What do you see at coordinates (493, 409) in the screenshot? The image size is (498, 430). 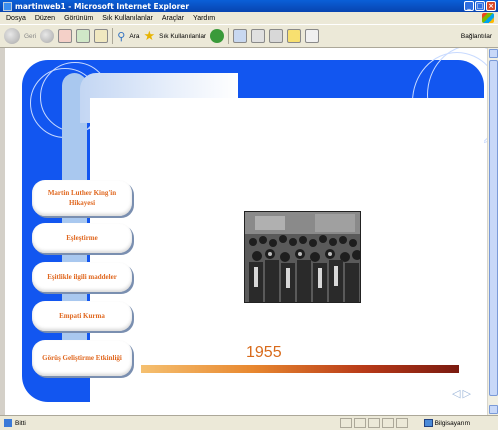 I see `scroll-down-arrow-icon` at bounding box center [493, 409].